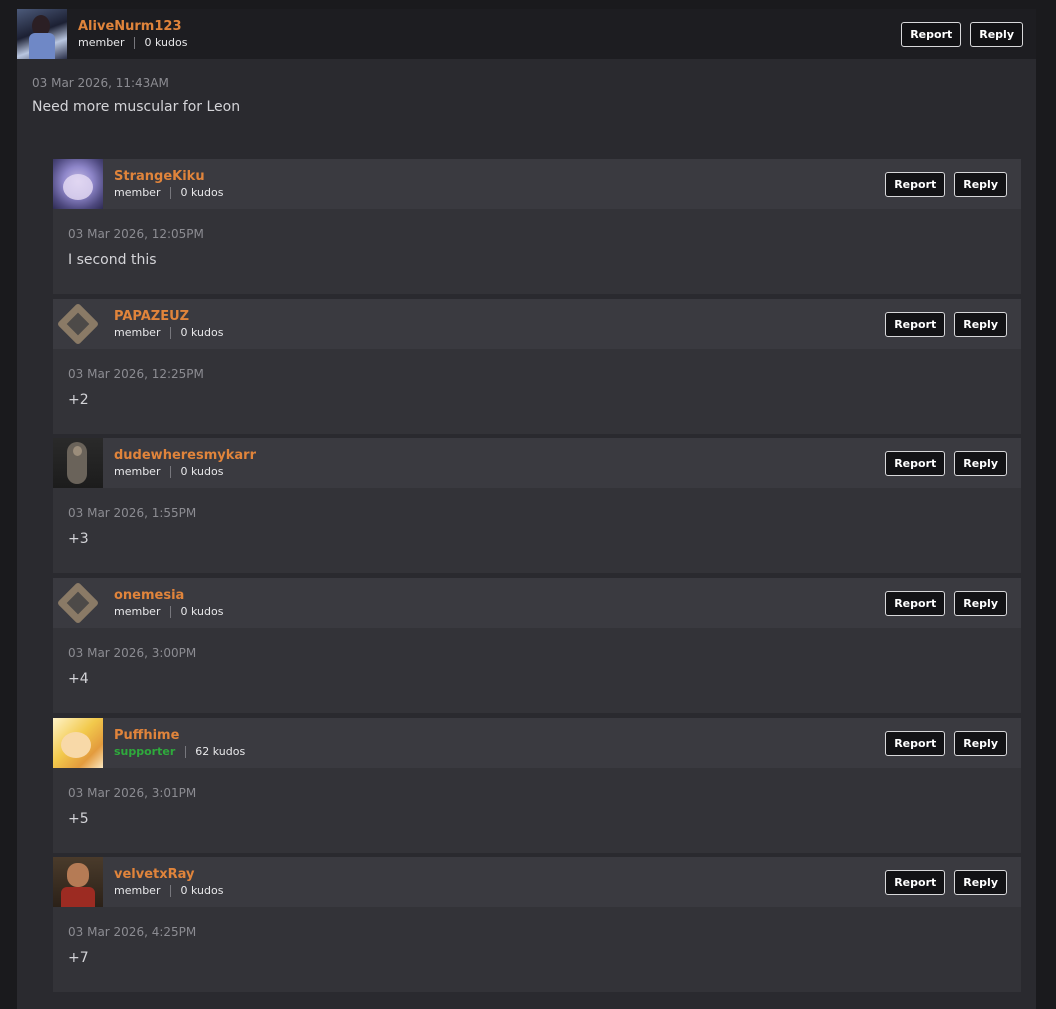 This screenshot has height=1009, width=1056. What do you see at coordinates (78, 679) in the screenshot?
I see `reply-text: +4` at bounding box center [78, 679].